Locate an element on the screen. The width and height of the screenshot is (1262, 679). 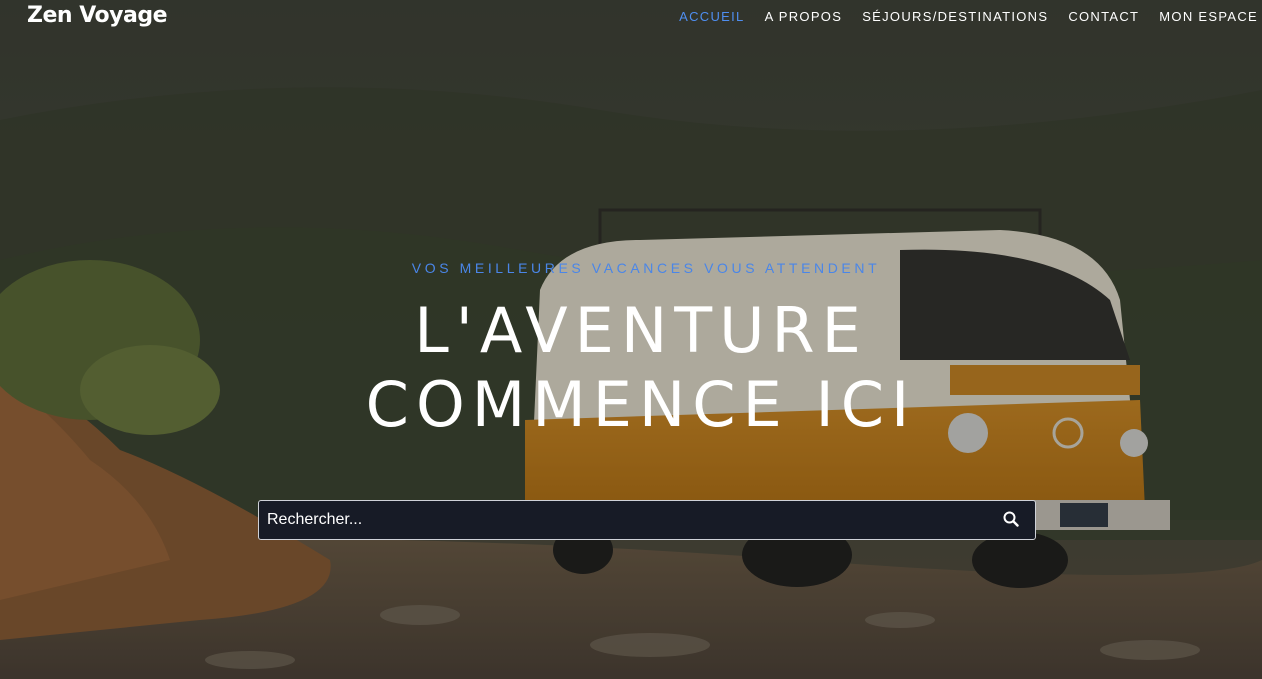
hero-headline-line2: COMMENCE ICI is located at coordinates (641, 404).